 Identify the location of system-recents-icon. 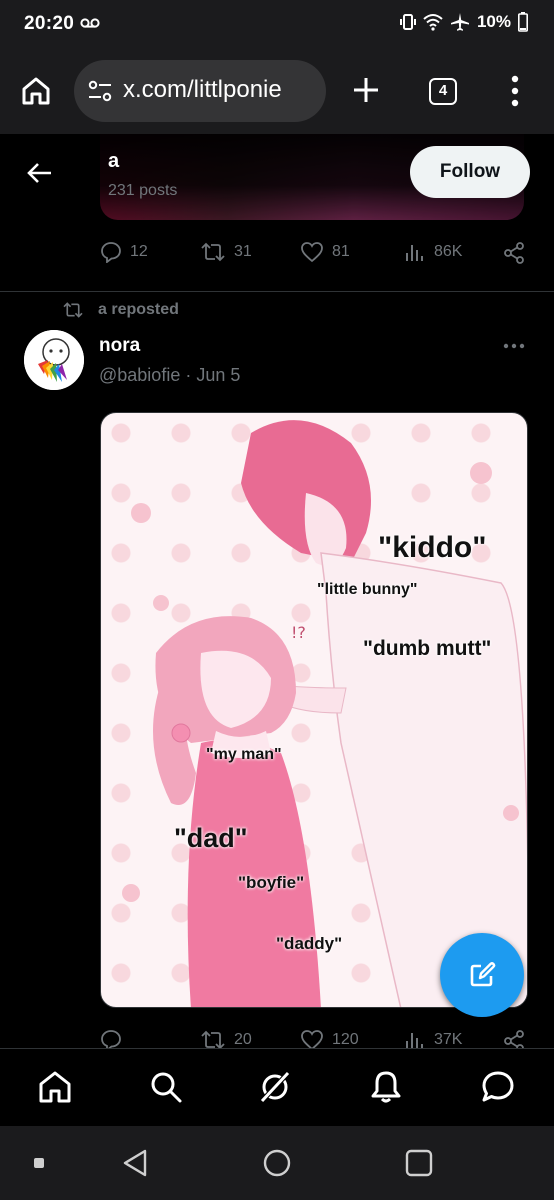
(419, 1163).